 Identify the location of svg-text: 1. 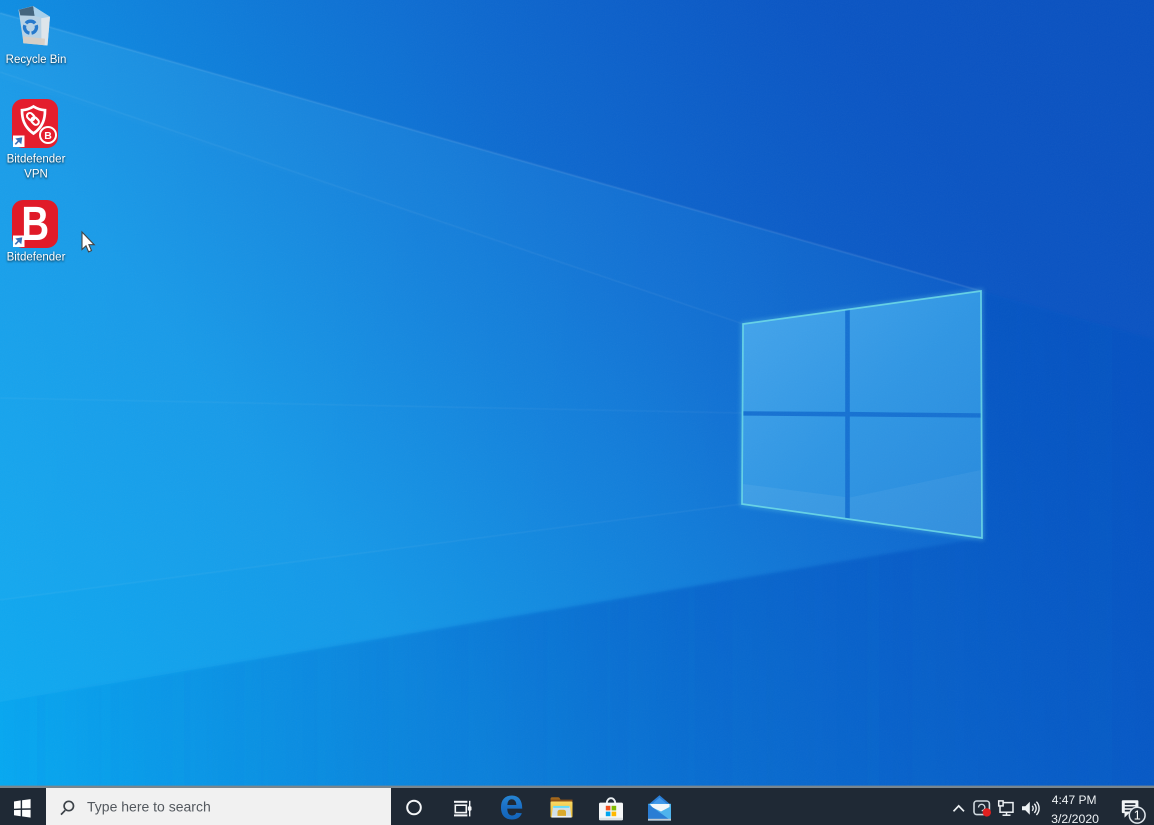
(1137, 816).